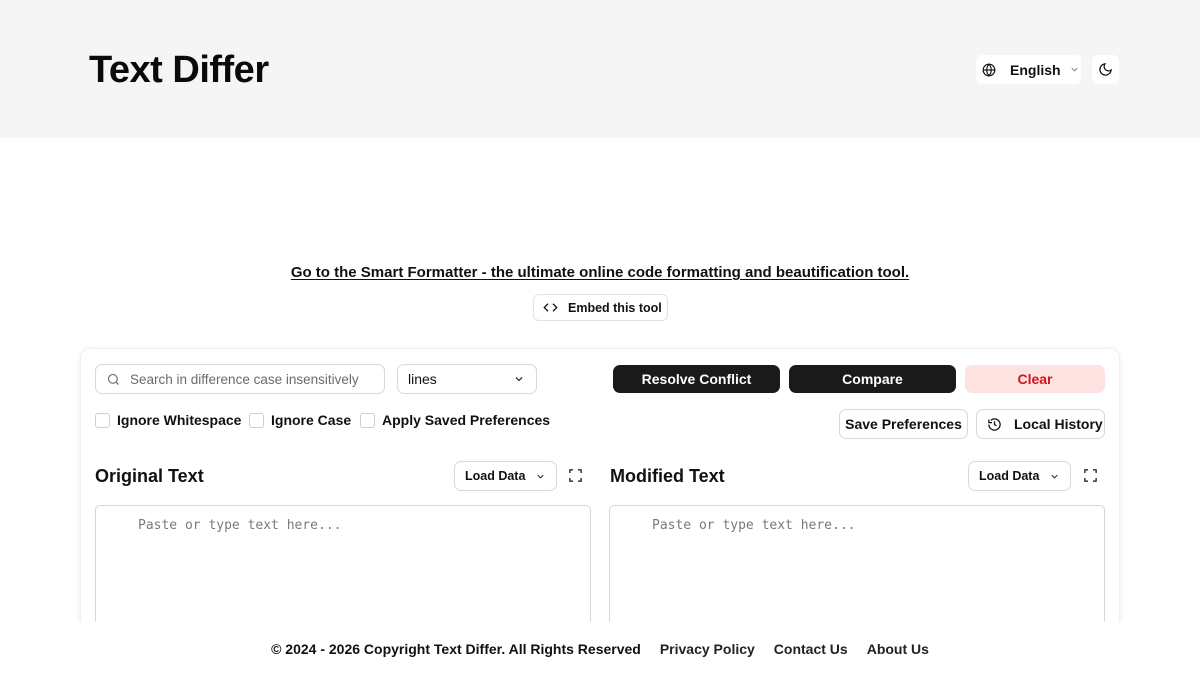 This screenshot has height=675, width=1200. What do you see at coordinates (250, 379) in the screenshot?
I see `search-input` at bounding box center [250, 379].